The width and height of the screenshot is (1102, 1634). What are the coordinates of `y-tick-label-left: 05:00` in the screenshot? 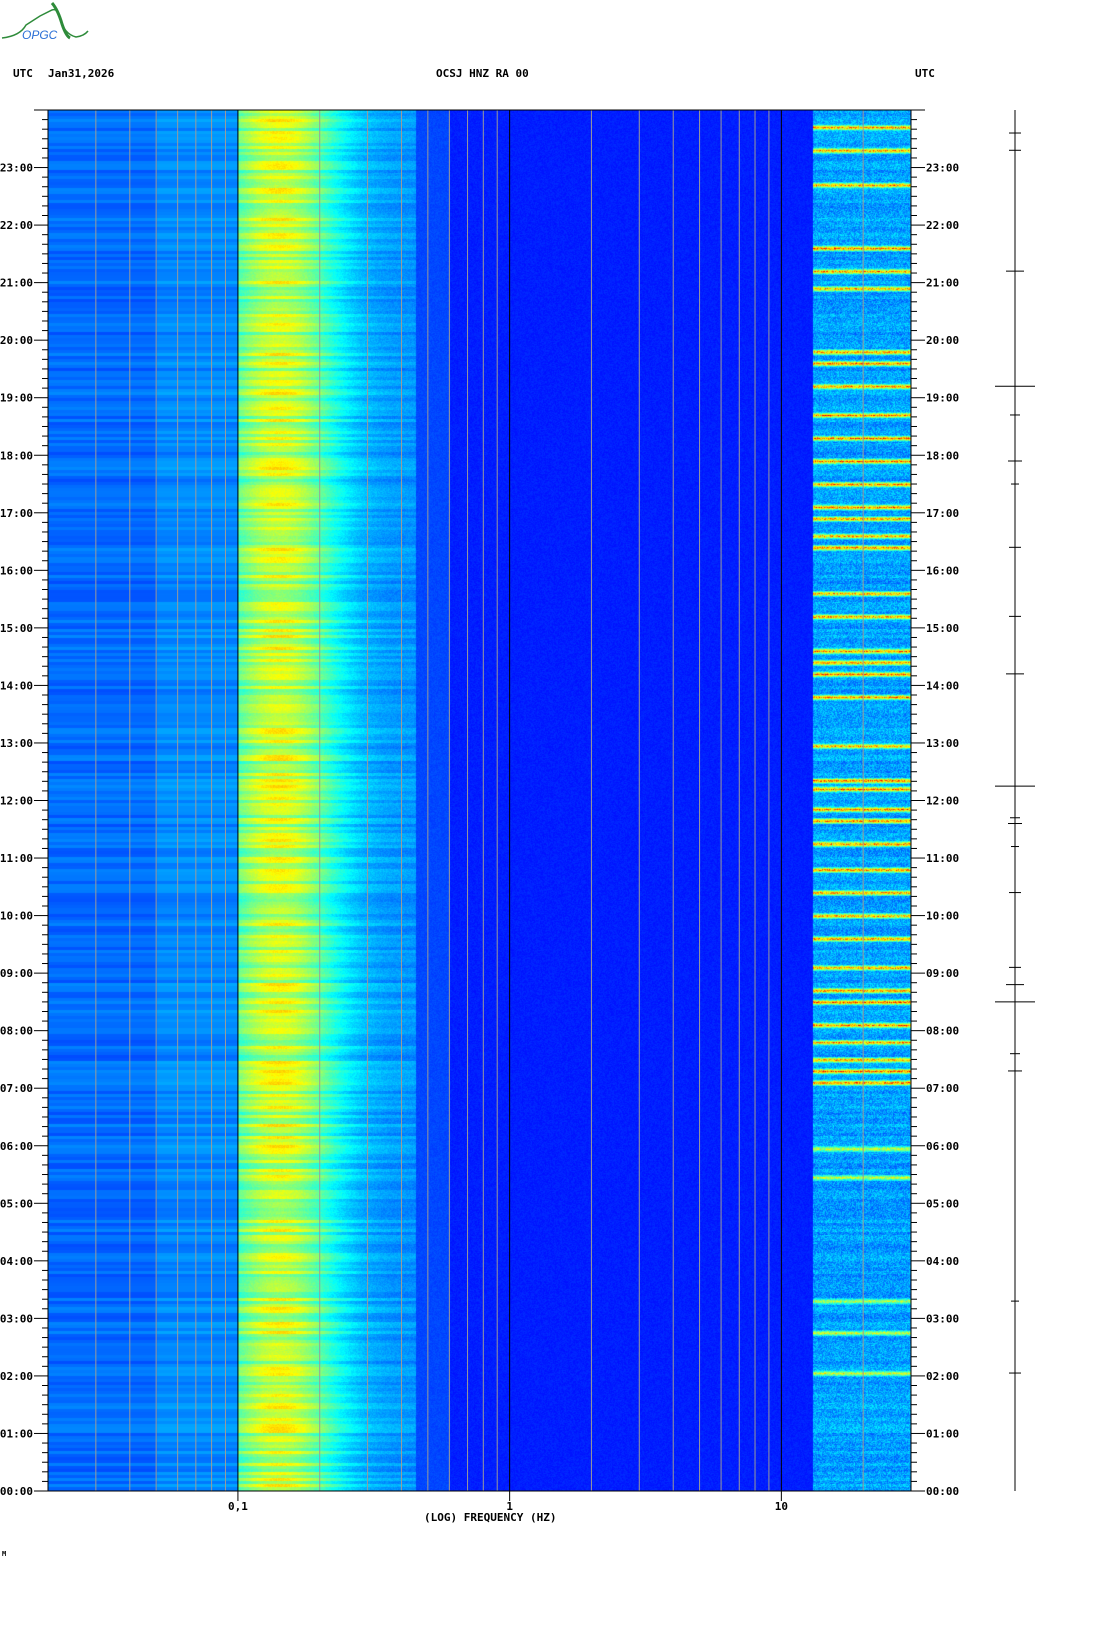 It's located at (16, 1203).